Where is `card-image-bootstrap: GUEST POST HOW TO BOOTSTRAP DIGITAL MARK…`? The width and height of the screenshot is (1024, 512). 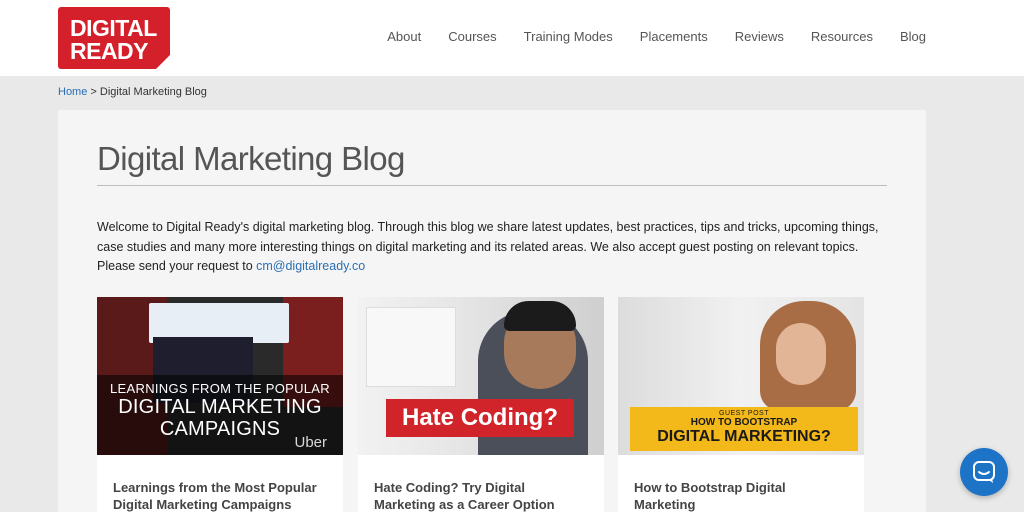
card-image-bootstrap: GUEST POST HOW TO BOOTSTRAP DIGITAL MARK… is located at coordinates (741, 376).